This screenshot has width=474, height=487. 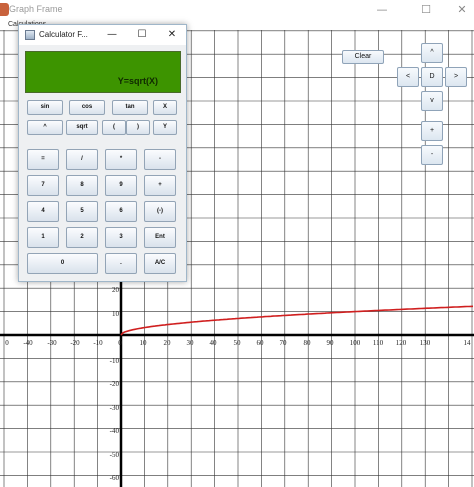 What do you see at coordinates (284, 343) in the screenshot?
I see `x-tick-label: 70` at bounding box center [284, 343].